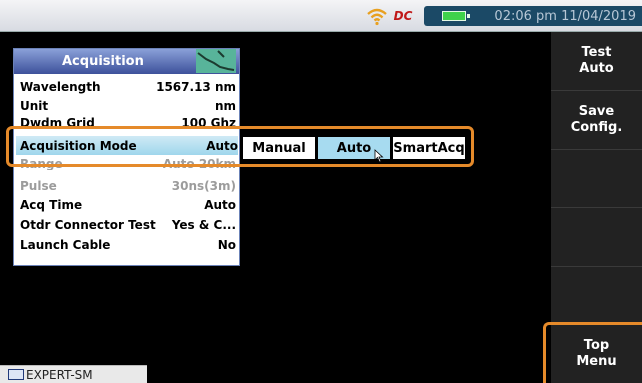 The height and width of the screenshot is (383, 642). Describe the element at coordinates (41, 164) in the screenshot. I see `range-label: Range` at that location.